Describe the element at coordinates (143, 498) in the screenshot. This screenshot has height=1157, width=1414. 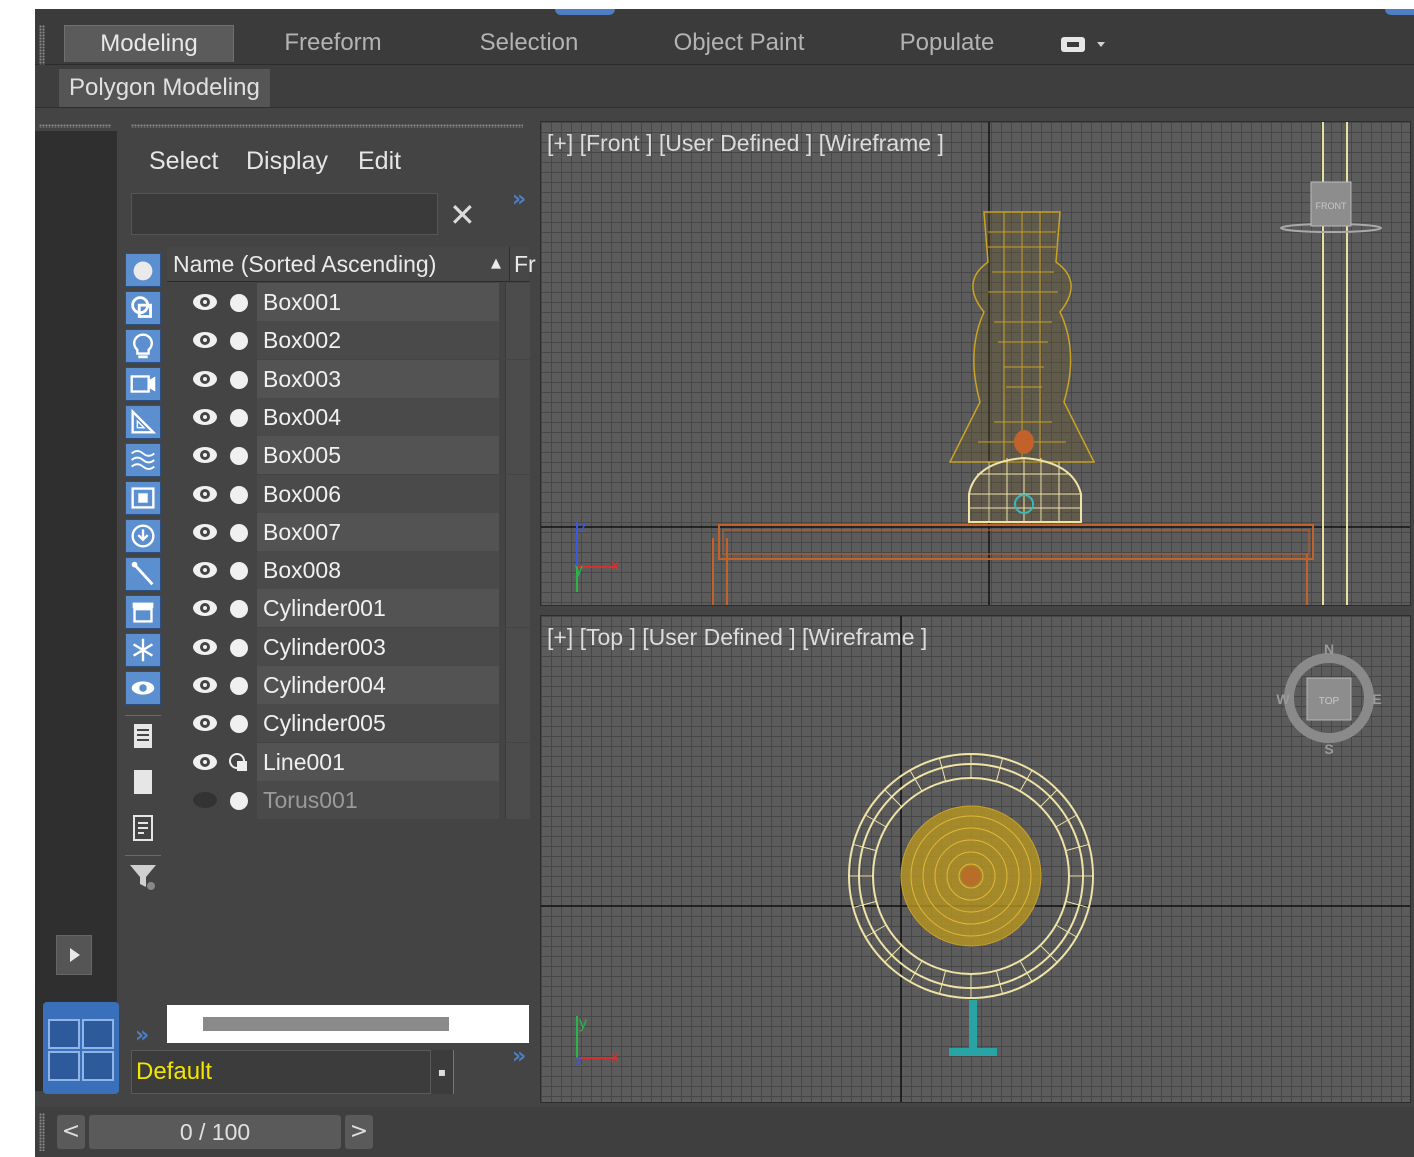
I see `filter-groups-icon` at that location.